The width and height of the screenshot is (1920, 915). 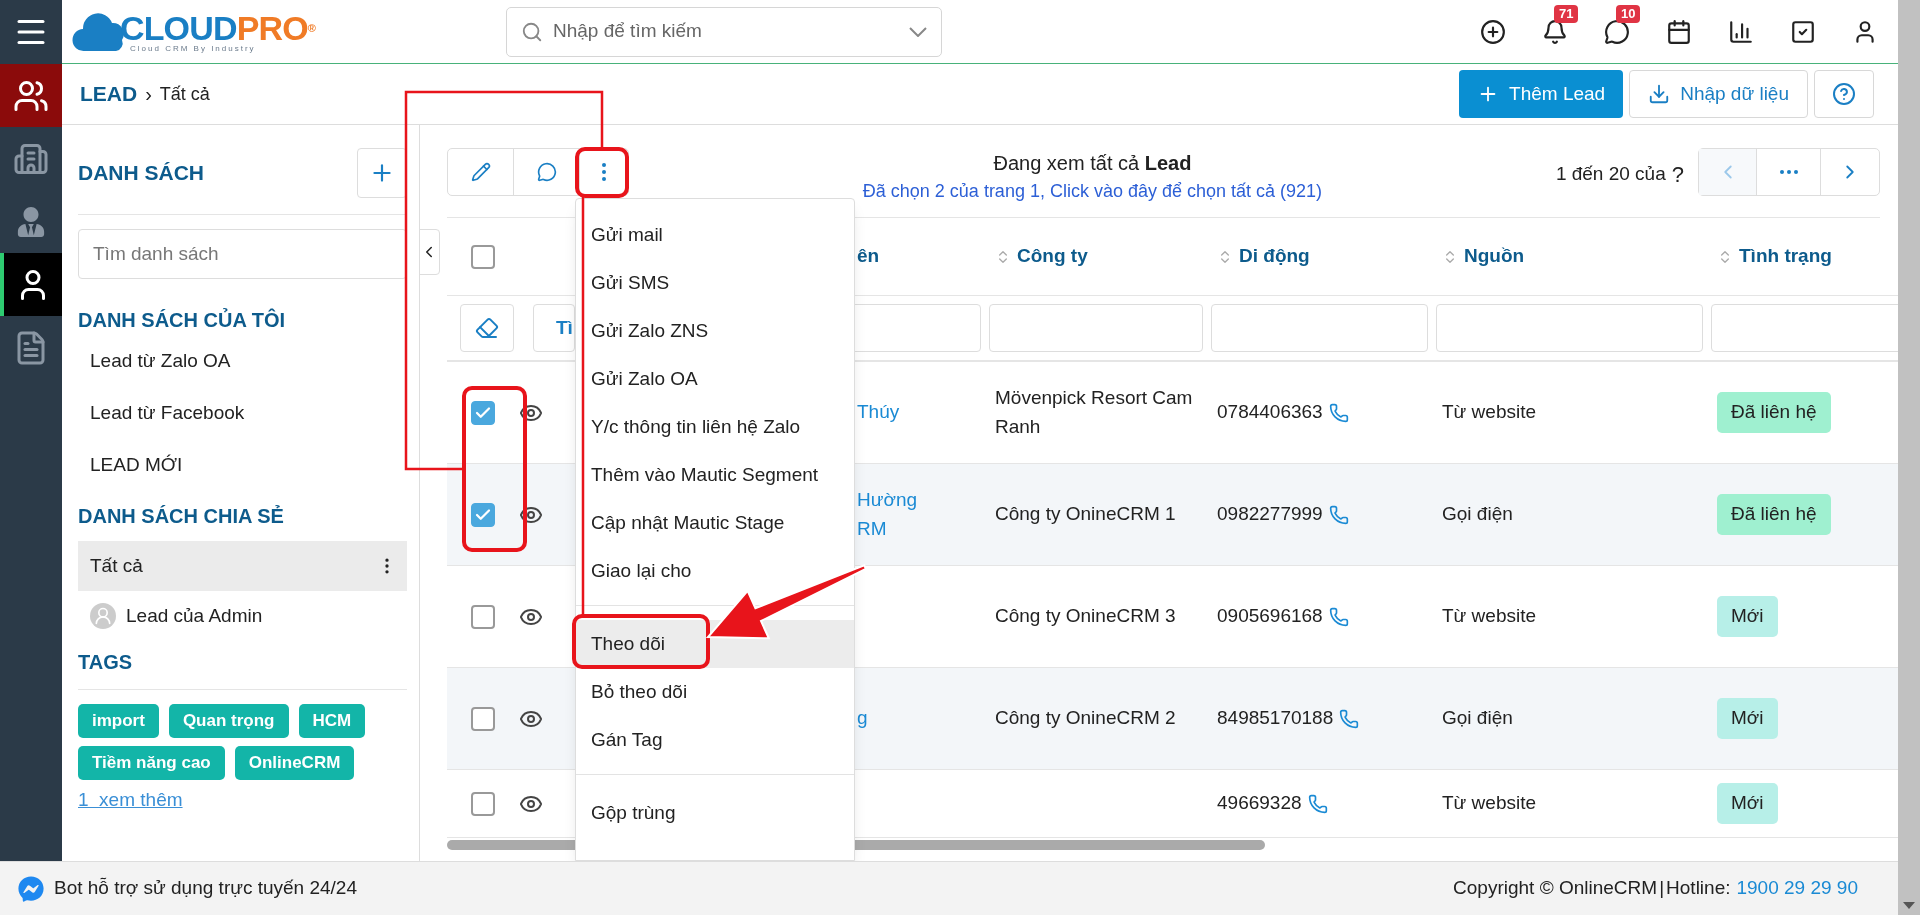 I want to click on eraser-icon, so click(x=487, y=328).